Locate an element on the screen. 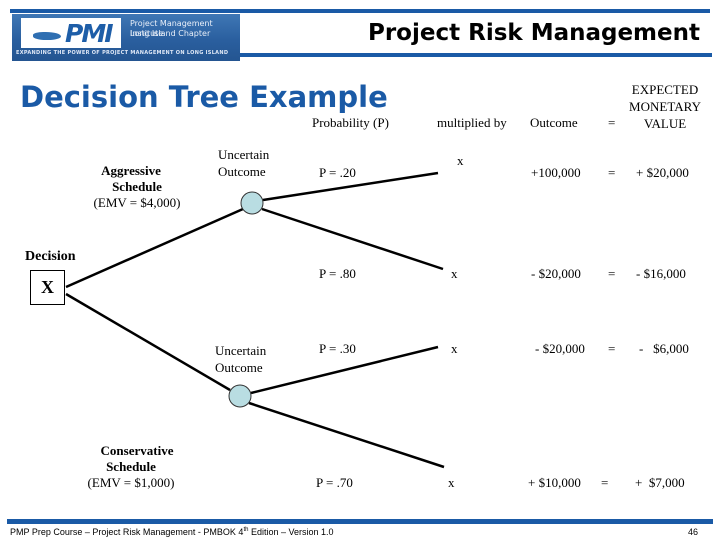 Image resolution: width=720 pixels, height=540 pixels. chance-label-conservative-line1: Uncertain is located at coordinates (241, 350).